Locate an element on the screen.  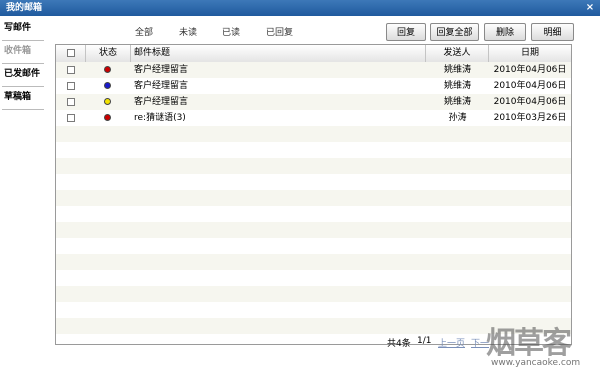
pager-total: 共4条 is located at coordinates (399, 344).